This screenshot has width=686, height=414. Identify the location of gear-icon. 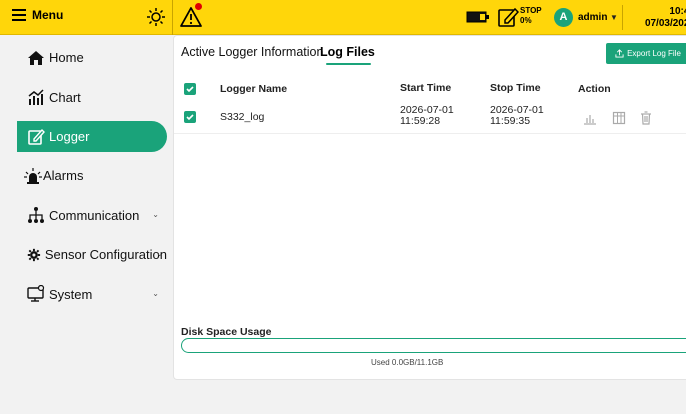
(34, 254).